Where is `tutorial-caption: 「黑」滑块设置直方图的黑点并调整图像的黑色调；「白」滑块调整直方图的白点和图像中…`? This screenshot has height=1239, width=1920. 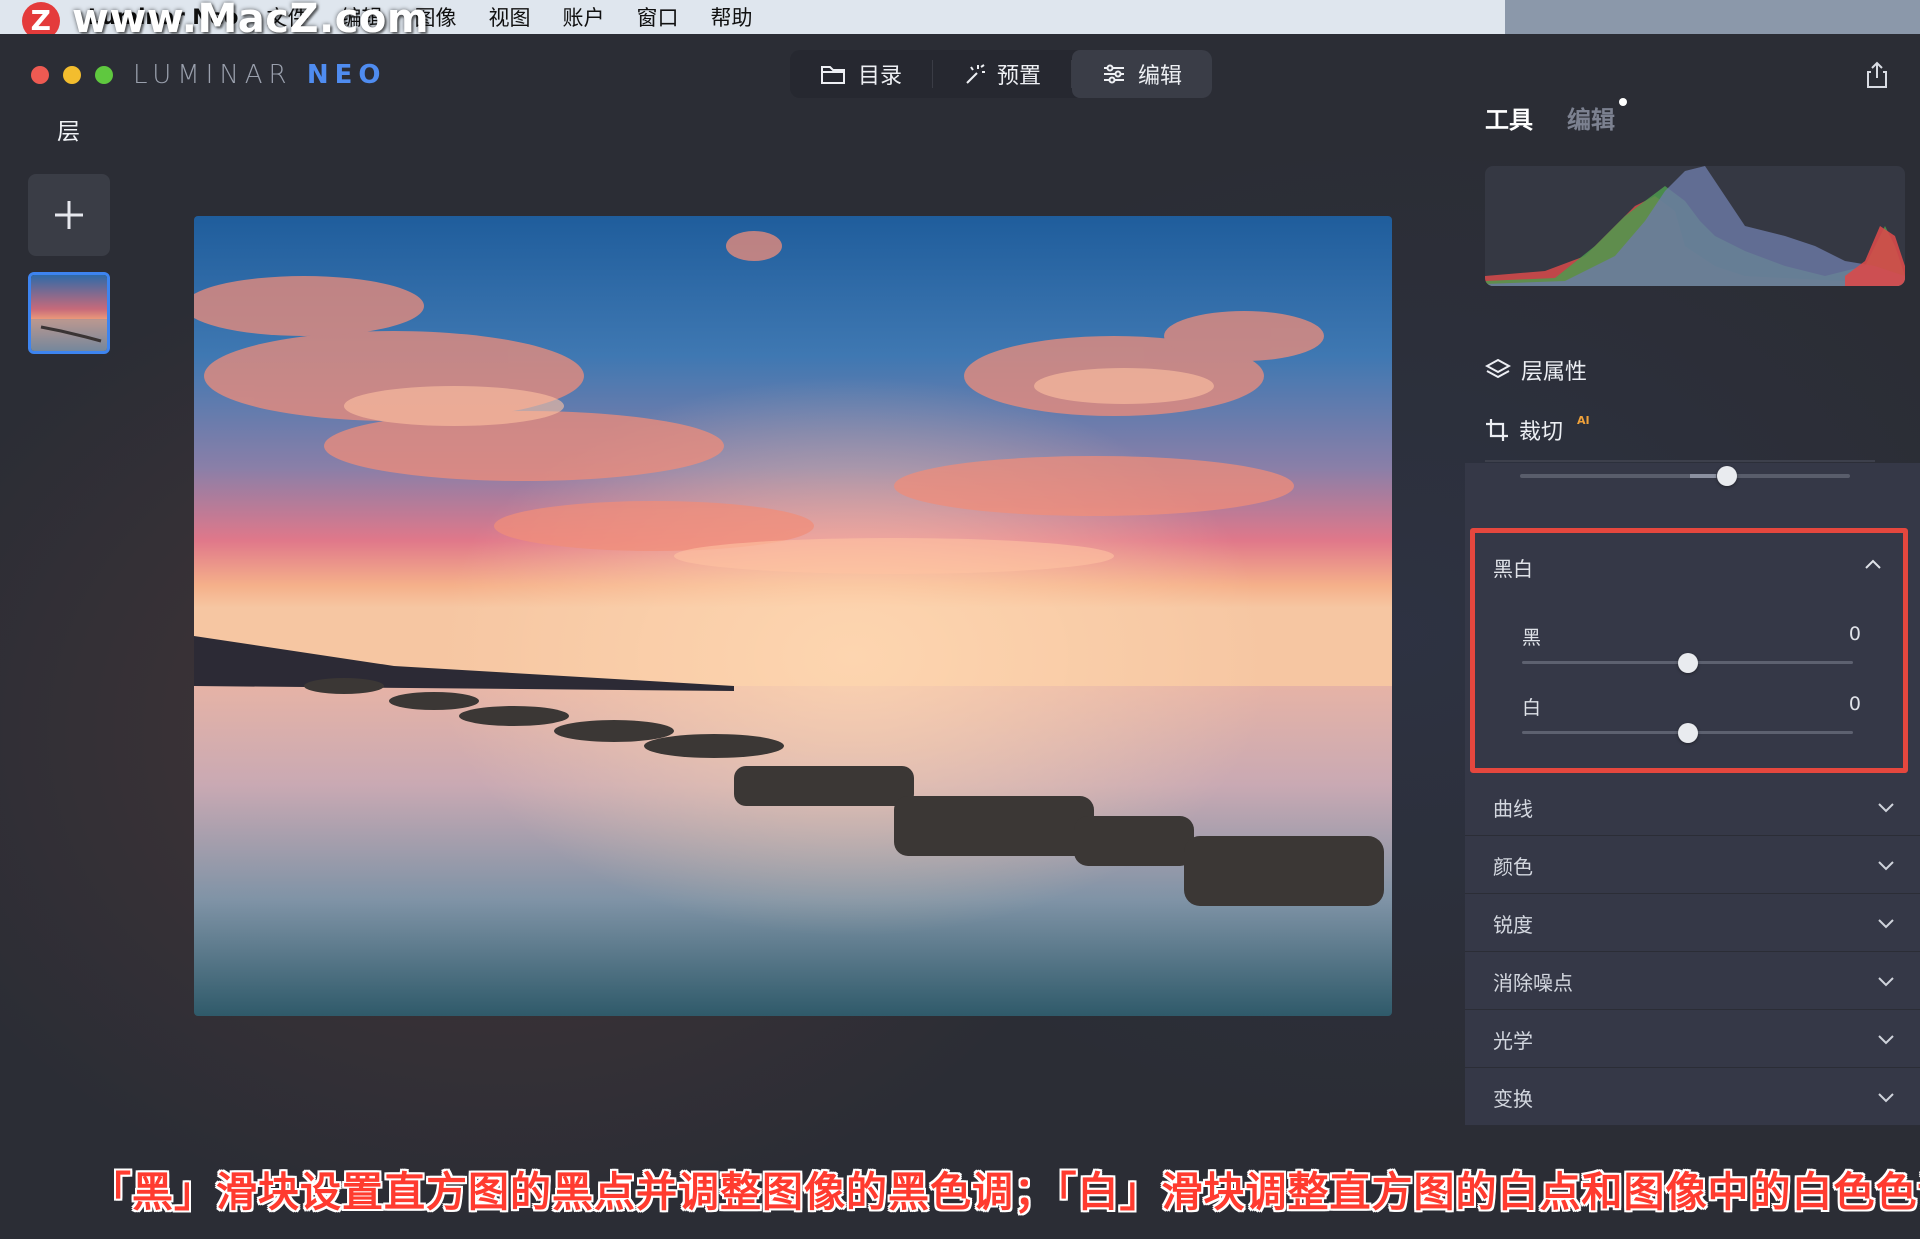
tutorial-caption: 「黑」滑块设置直方图的黑点并调整图像的黑色调；「白」滑块调整直方图的白点和图像中… is located at coordinates (1005, 1192).